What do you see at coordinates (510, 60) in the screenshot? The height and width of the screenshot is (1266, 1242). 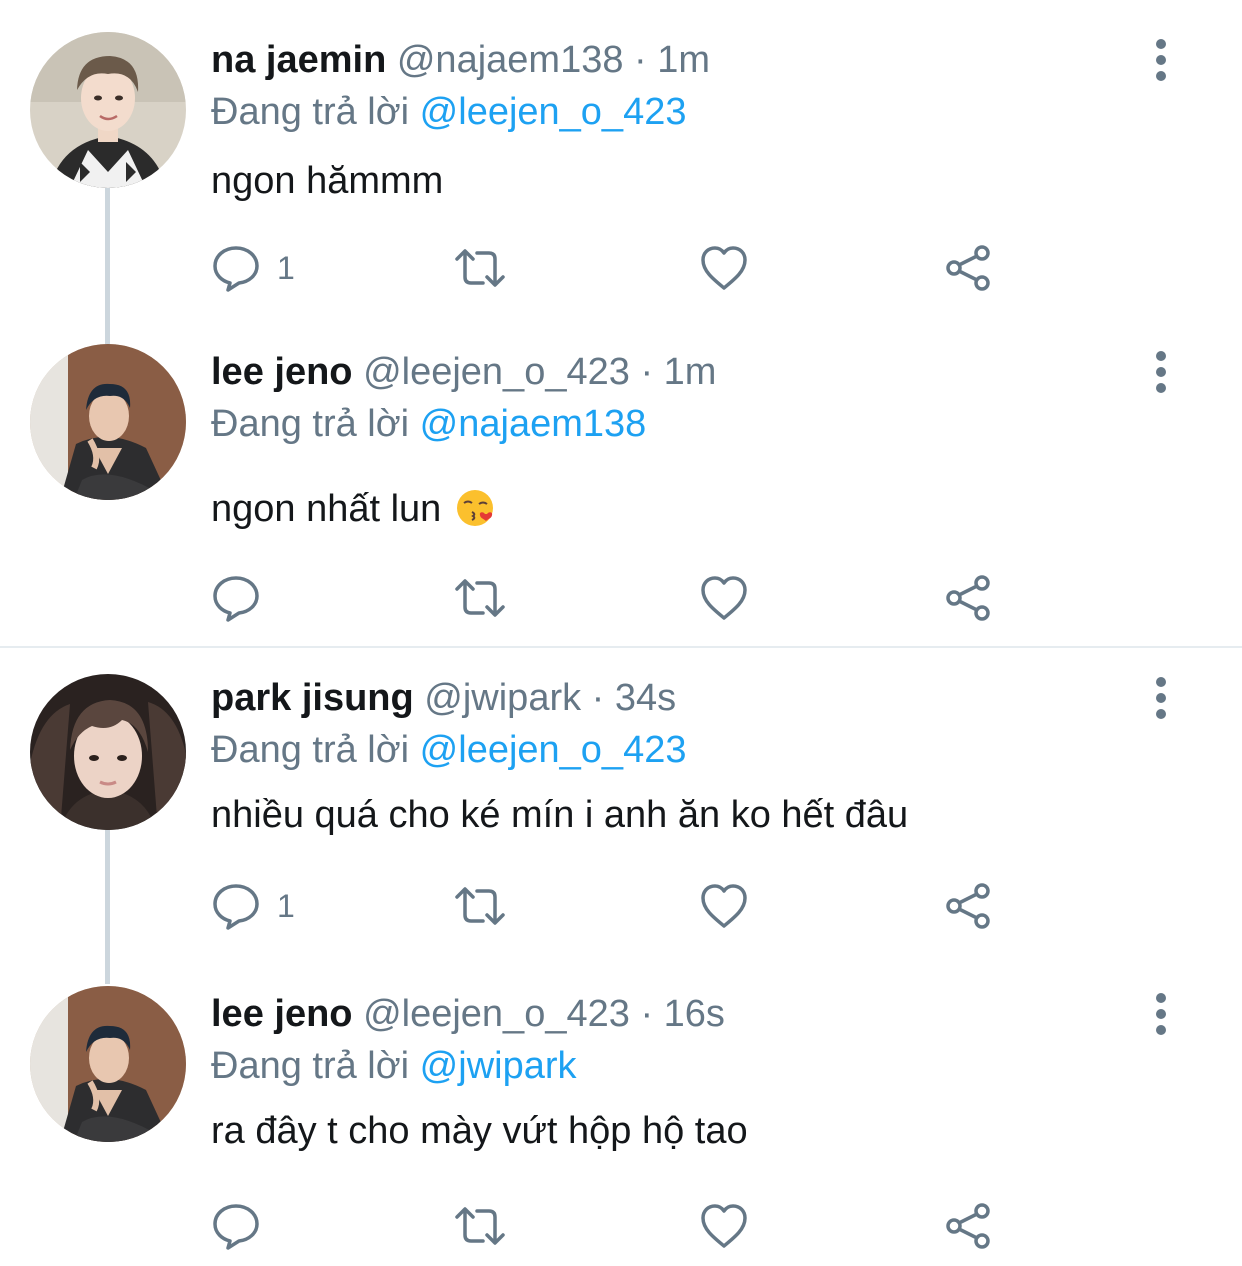 I see `user-handle: @najaem138` at bounding box center [510, 60].